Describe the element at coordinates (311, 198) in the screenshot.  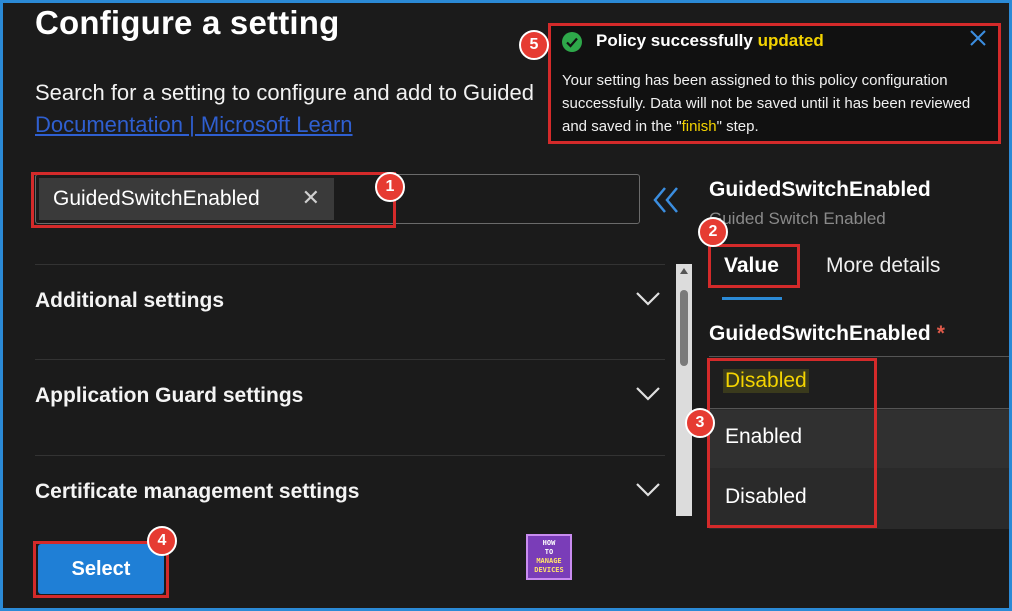
I see `close-icon: ✕` at that location.